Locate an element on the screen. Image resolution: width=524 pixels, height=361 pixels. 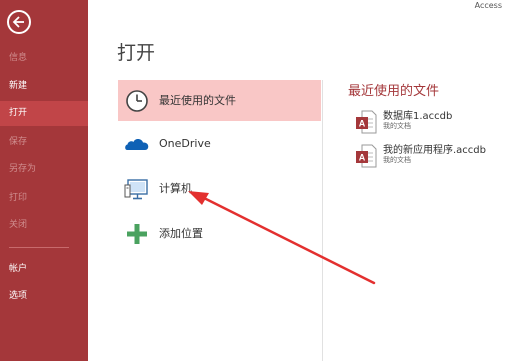
place-label: 添加位置 is located at coordinates (181, 233).